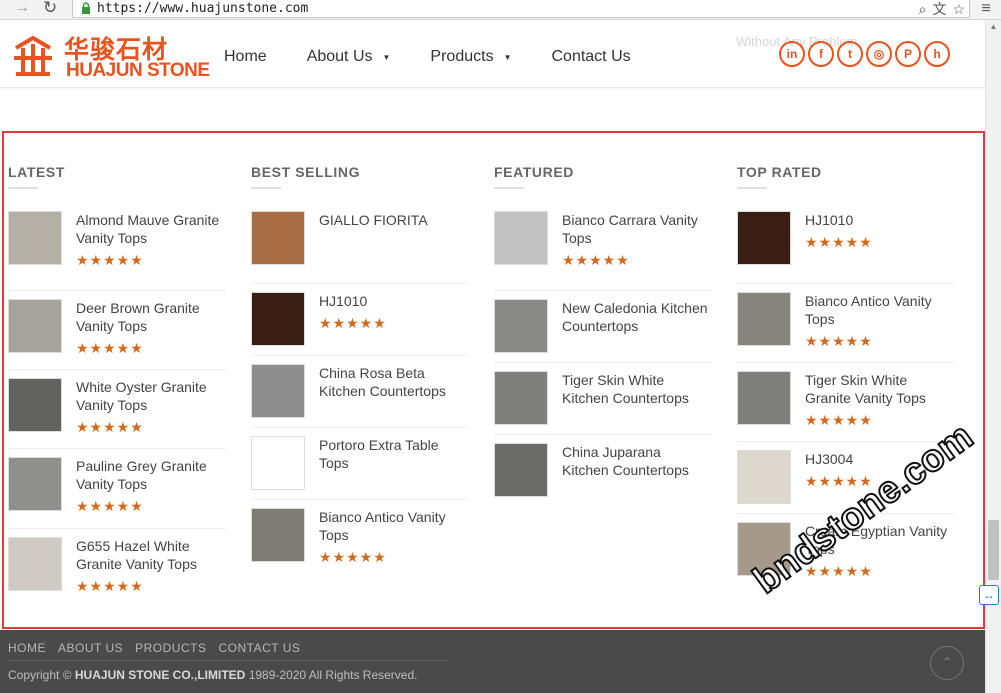 The image size is (1001, 693). What do you see at coordinates (150, 317) in the screenshot?
I see `product-title-link: Deer Brown Granite Vanity Tops` at bounding box center [150, 317].